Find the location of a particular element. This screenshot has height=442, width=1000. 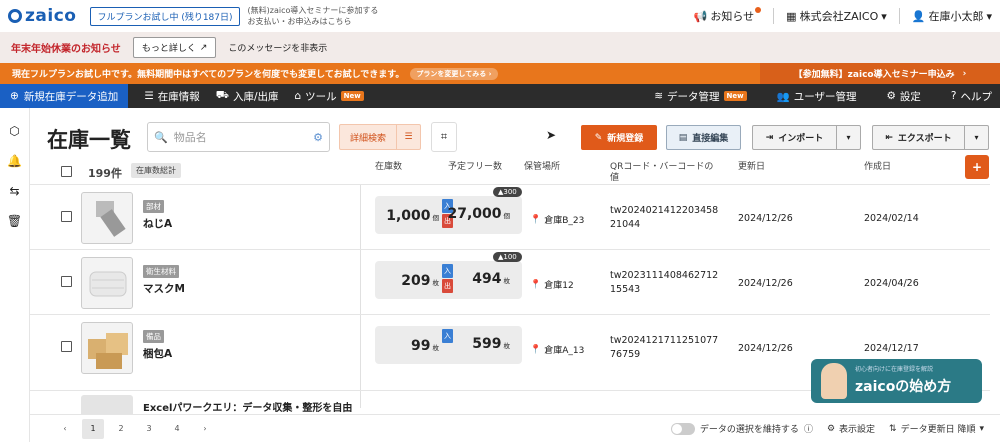

schedule-badge: ▲300 is located at coordinates (507, 192).